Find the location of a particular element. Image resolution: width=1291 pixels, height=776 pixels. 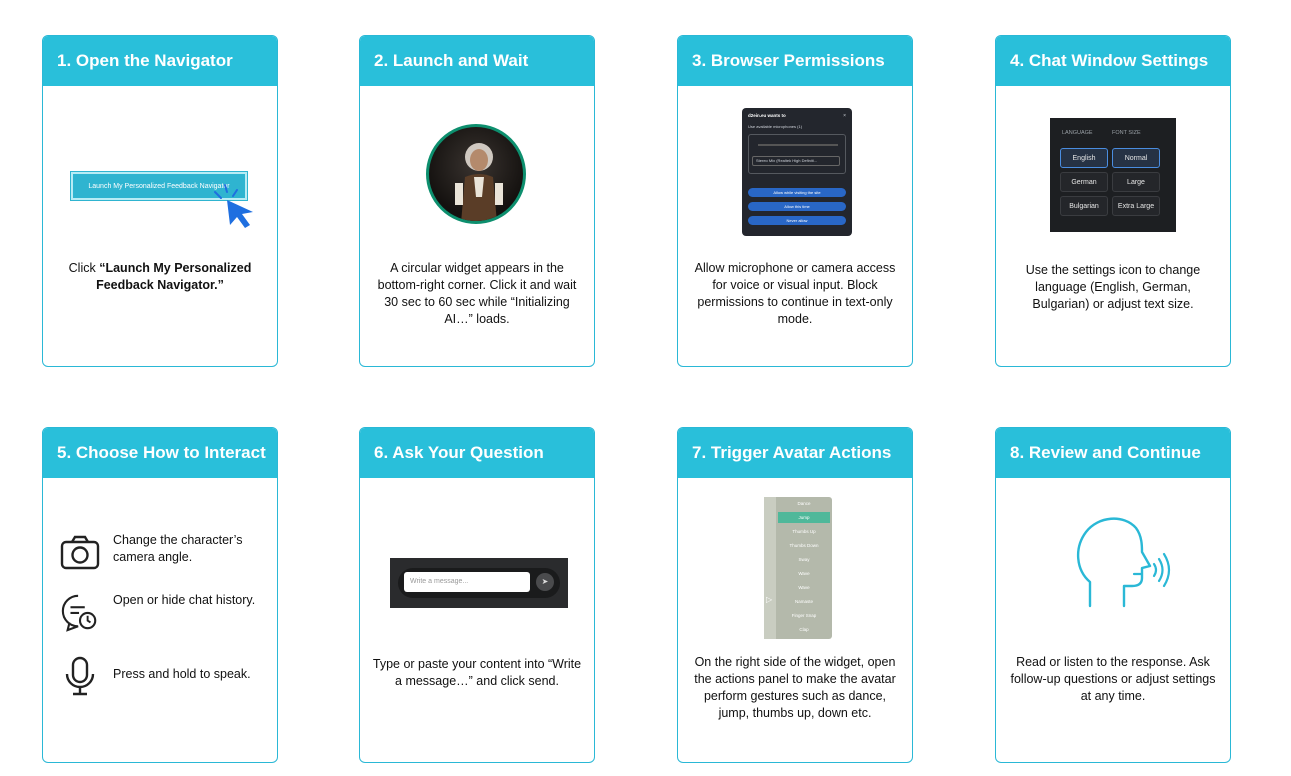

allow-while-visiting-button: Allow while visiting the site is located at coordinates (797, 192).